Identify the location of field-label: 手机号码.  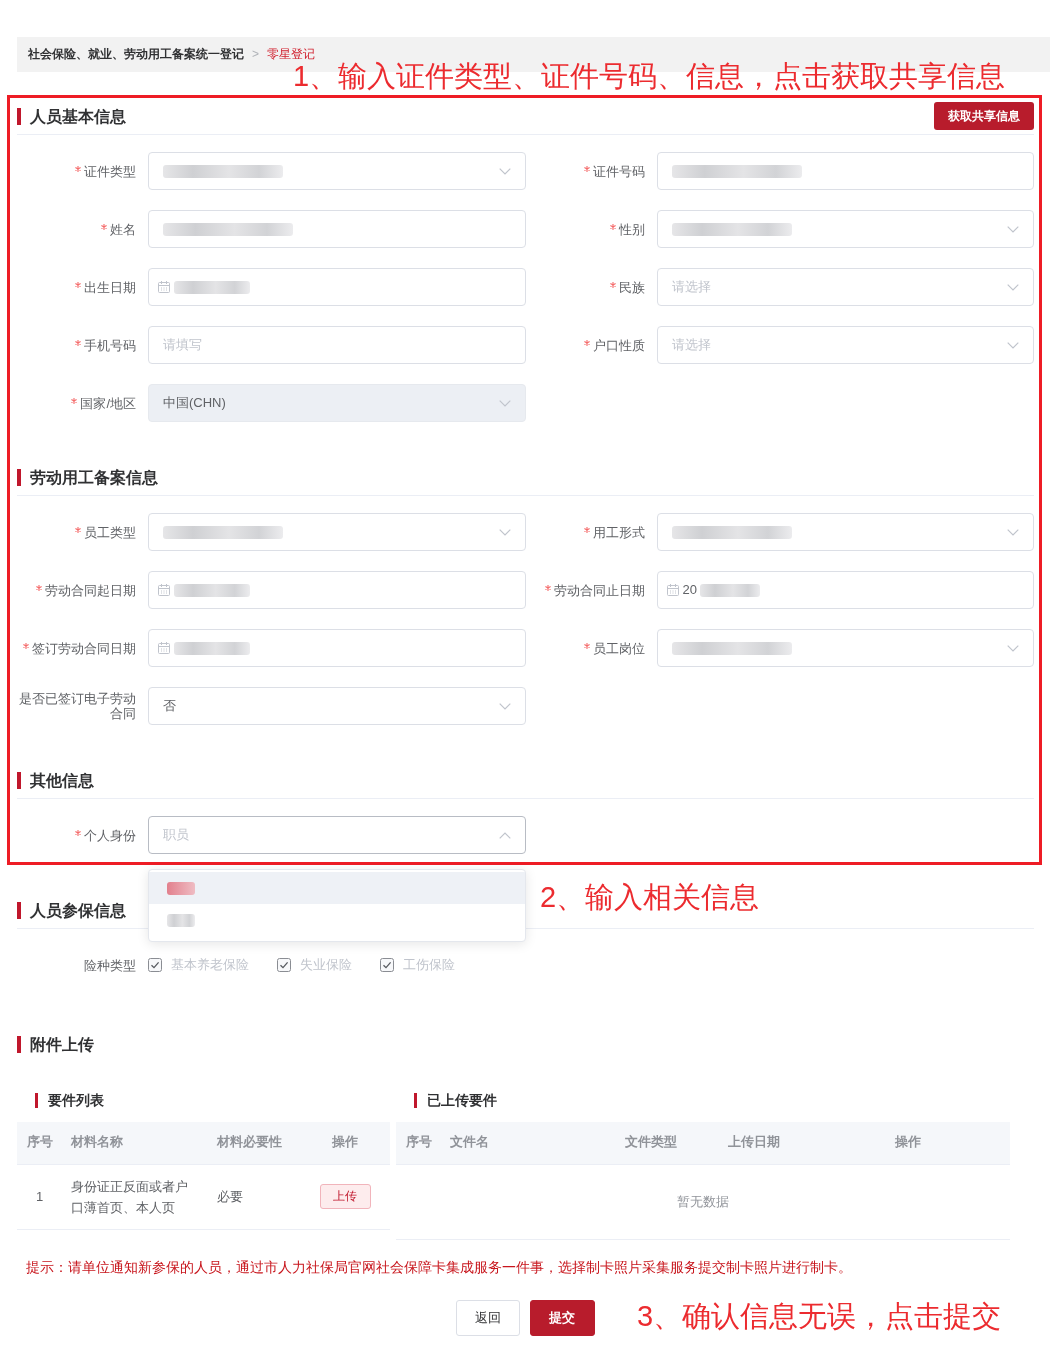
(110, 345).